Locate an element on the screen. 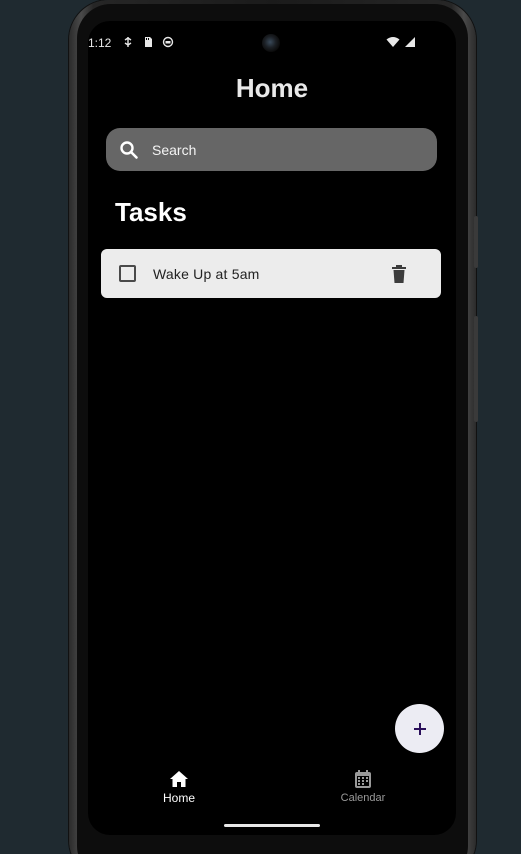  status-icons-right is located at coordinates (401, 43).